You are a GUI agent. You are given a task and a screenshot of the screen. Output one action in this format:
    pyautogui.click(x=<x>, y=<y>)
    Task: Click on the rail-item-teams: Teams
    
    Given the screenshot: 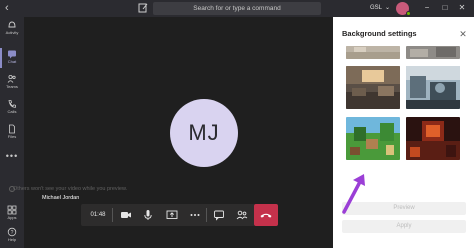 What is the action you would take?
    pyautogui.click(x=12, y=83)
    